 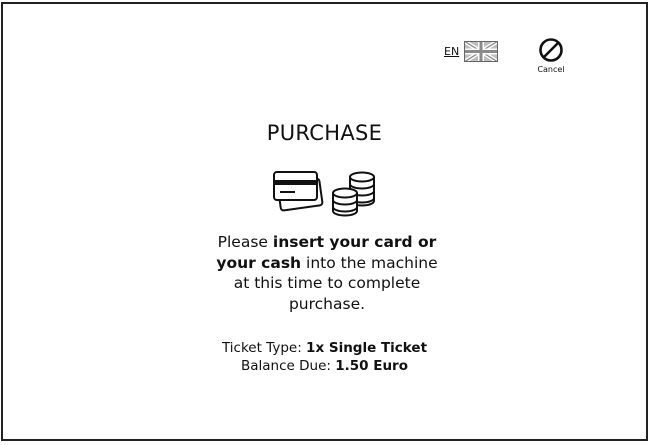 I want to click on no-entry-icon, so click(x=551, y=50).